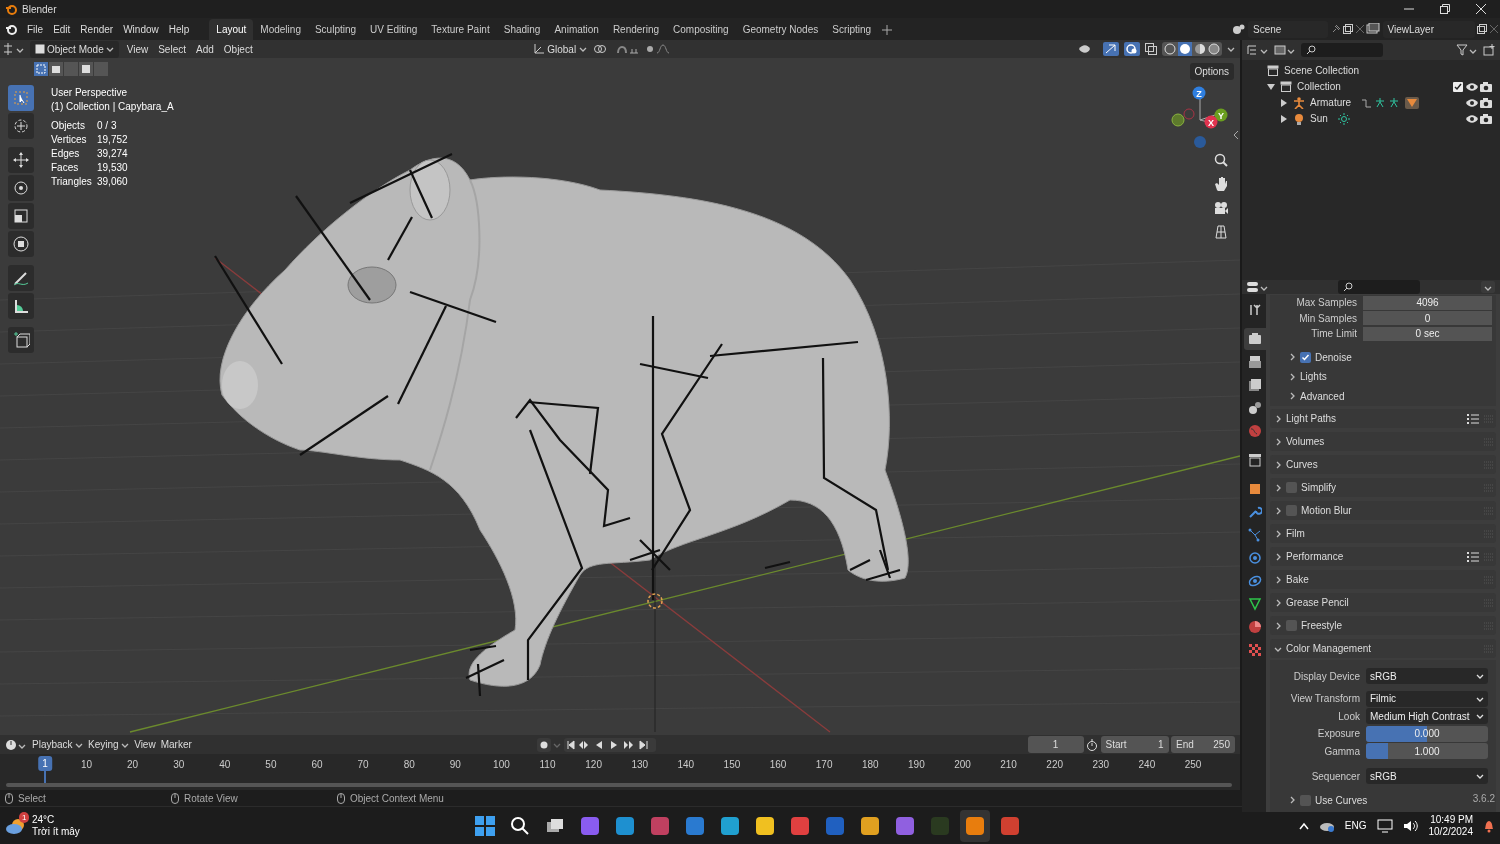 The image size is (1500, 844). What do you see at coordinates (109, 744) in the screenshot?
I see `menu-dropdown: Keying` at bounding box center [109, 744].